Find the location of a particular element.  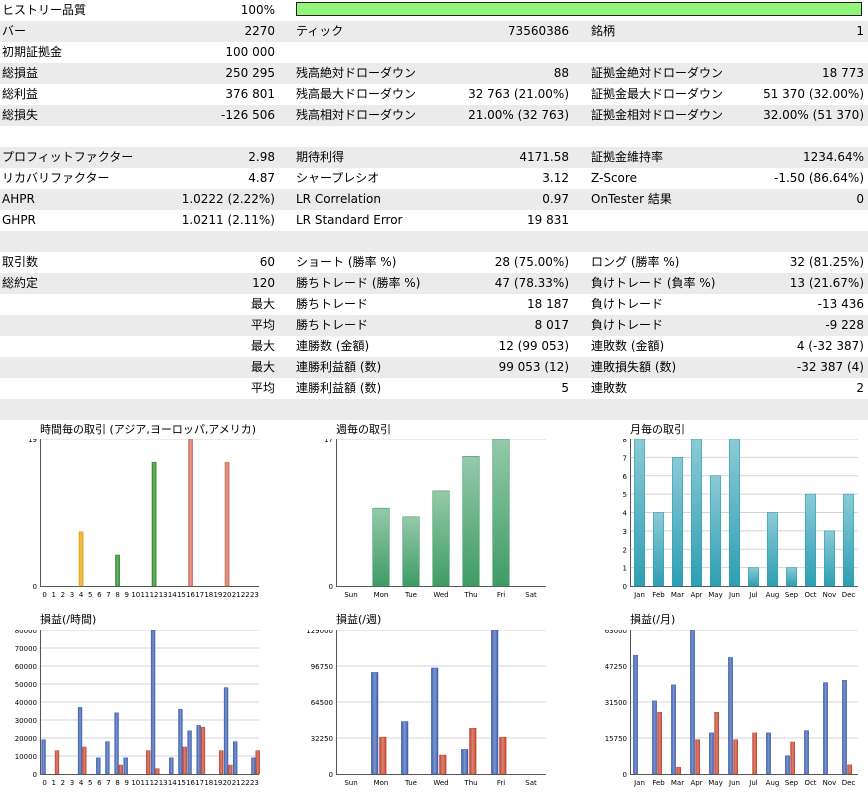

x-tick-label: 13 is located at coordinates (163, 783).